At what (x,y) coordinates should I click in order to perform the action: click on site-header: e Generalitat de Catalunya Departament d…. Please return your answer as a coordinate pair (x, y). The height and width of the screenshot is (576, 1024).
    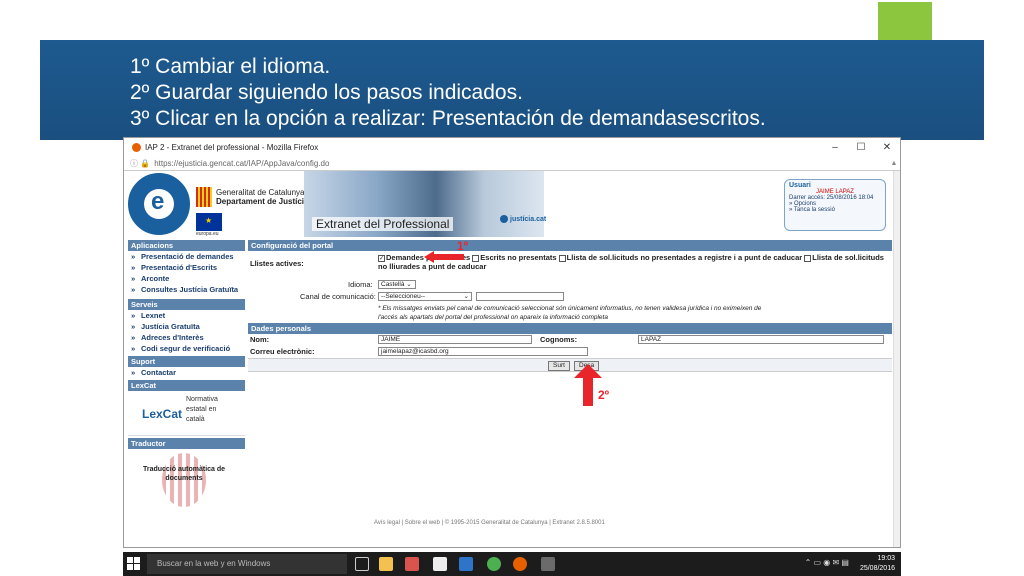
    Looking at the image, I should click on (508, 204).